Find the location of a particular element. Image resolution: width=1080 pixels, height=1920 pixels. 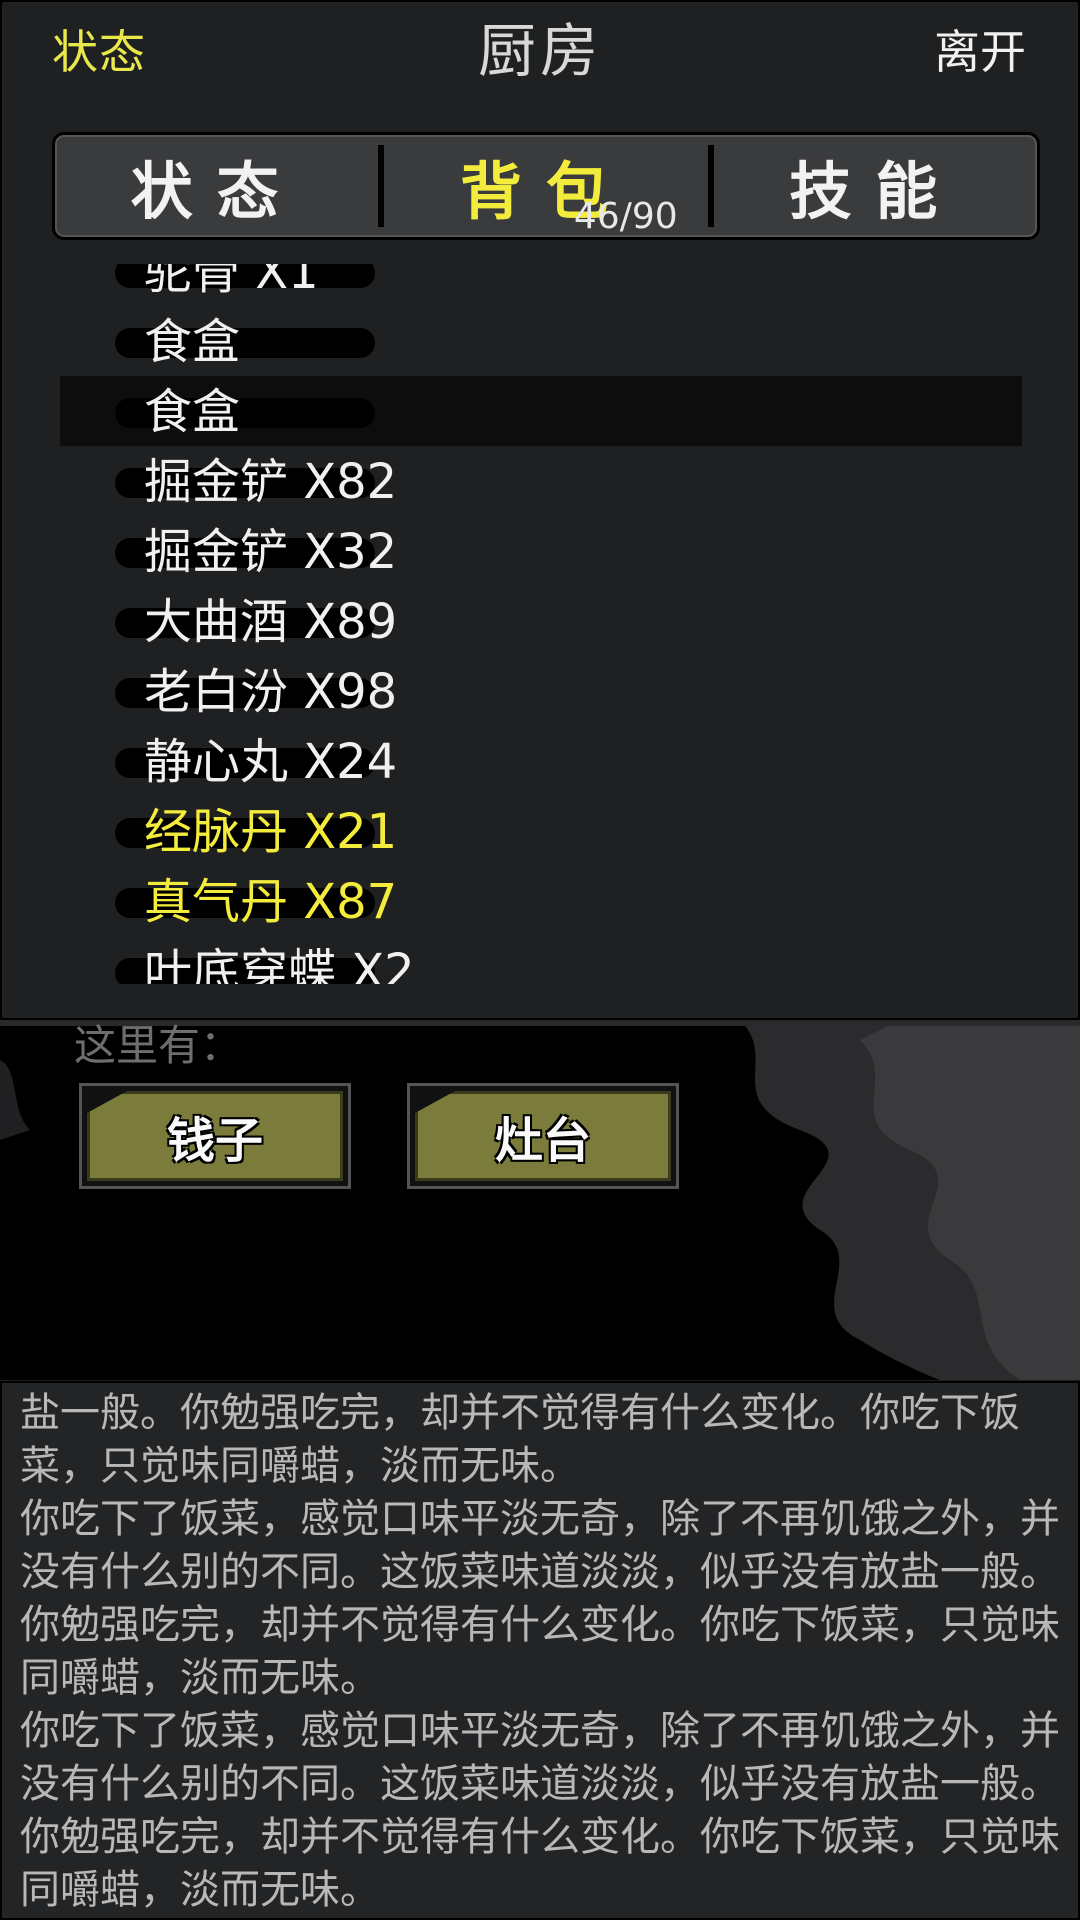

inventory-item: 真气丹 X87 is located at coordinates (541, 901).